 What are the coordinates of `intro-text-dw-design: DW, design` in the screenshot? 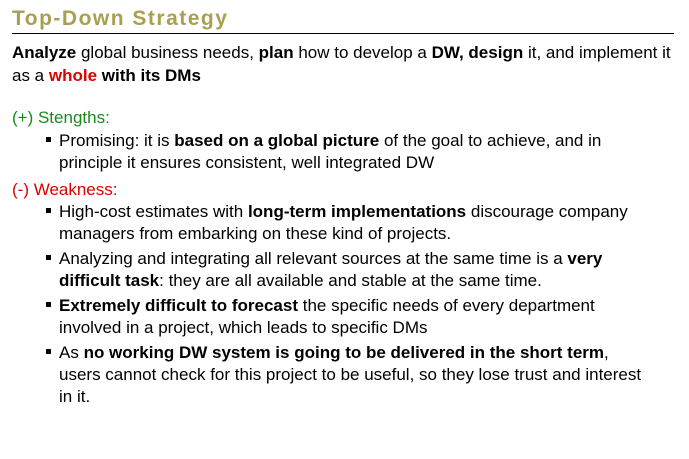 It's located at (477, 52).